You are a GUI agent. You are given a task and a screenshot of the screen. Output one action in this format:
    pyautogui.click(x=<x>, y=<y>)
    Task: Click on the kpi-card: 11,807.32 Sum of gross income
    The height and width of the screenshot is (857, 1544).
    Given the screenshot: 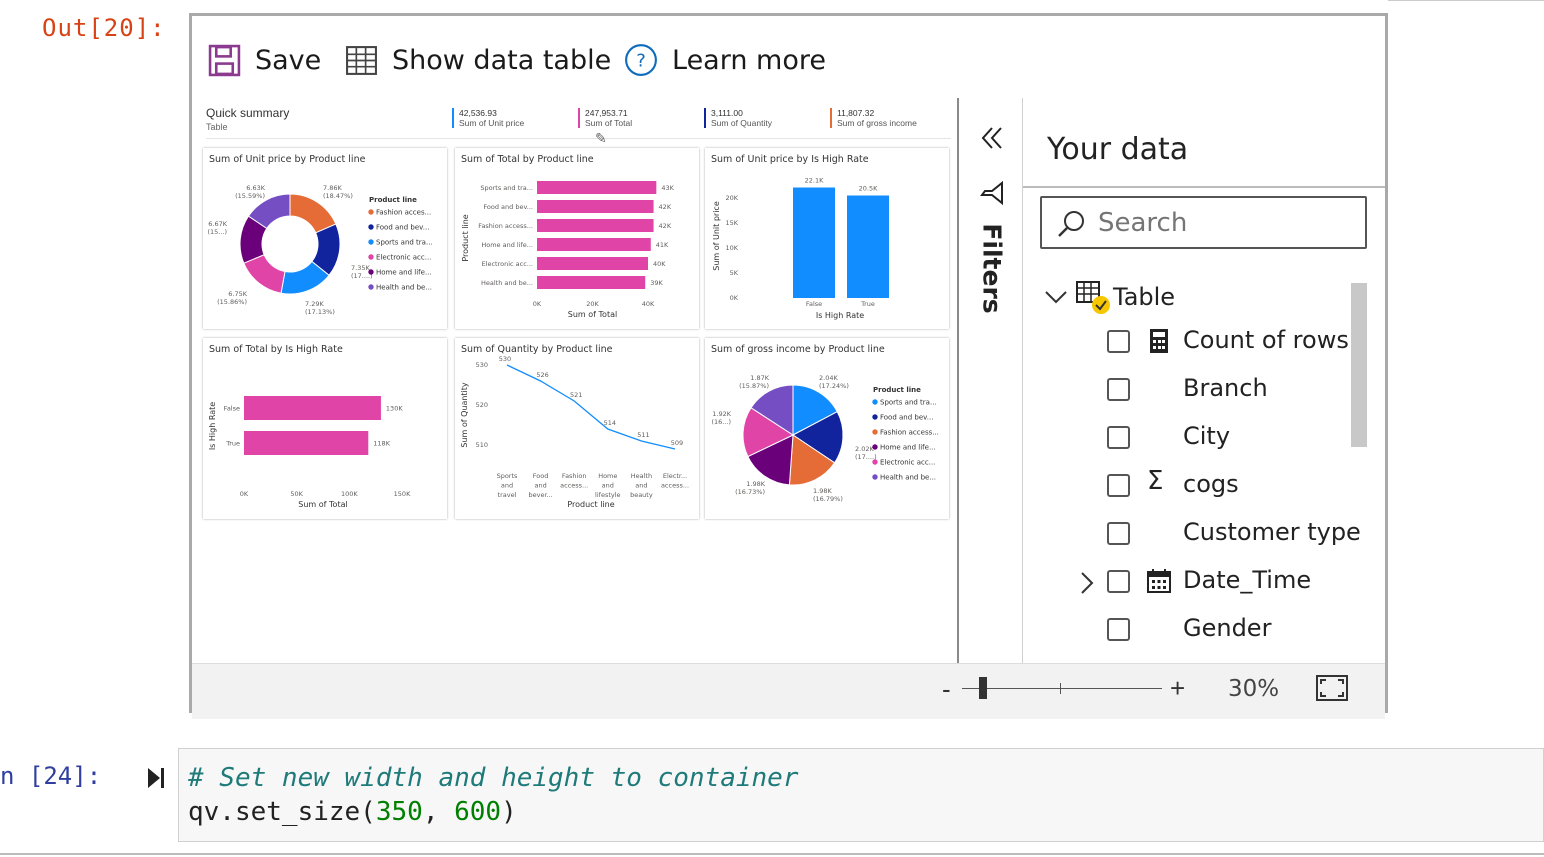 What is the action you would take?
    pyautogui.click(x=873, y=118)
    